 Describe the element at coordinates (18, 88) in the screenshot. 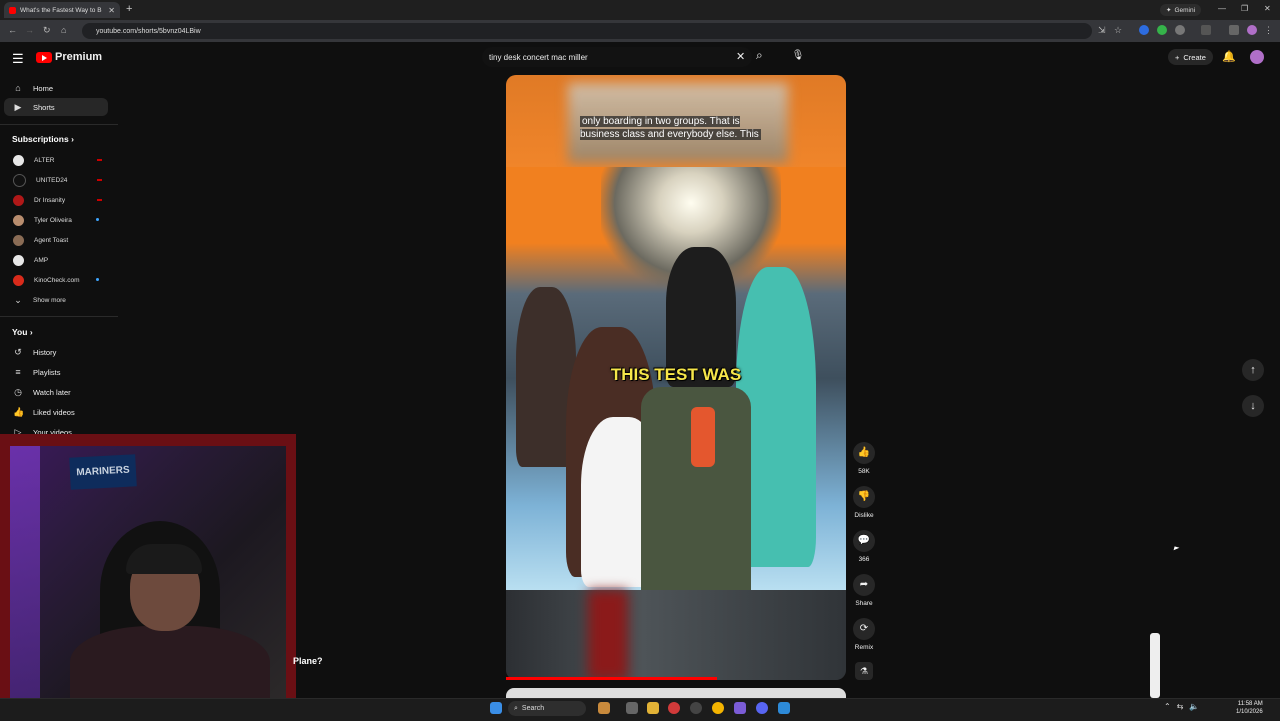

I see `home-icon: ⌂` at that location.